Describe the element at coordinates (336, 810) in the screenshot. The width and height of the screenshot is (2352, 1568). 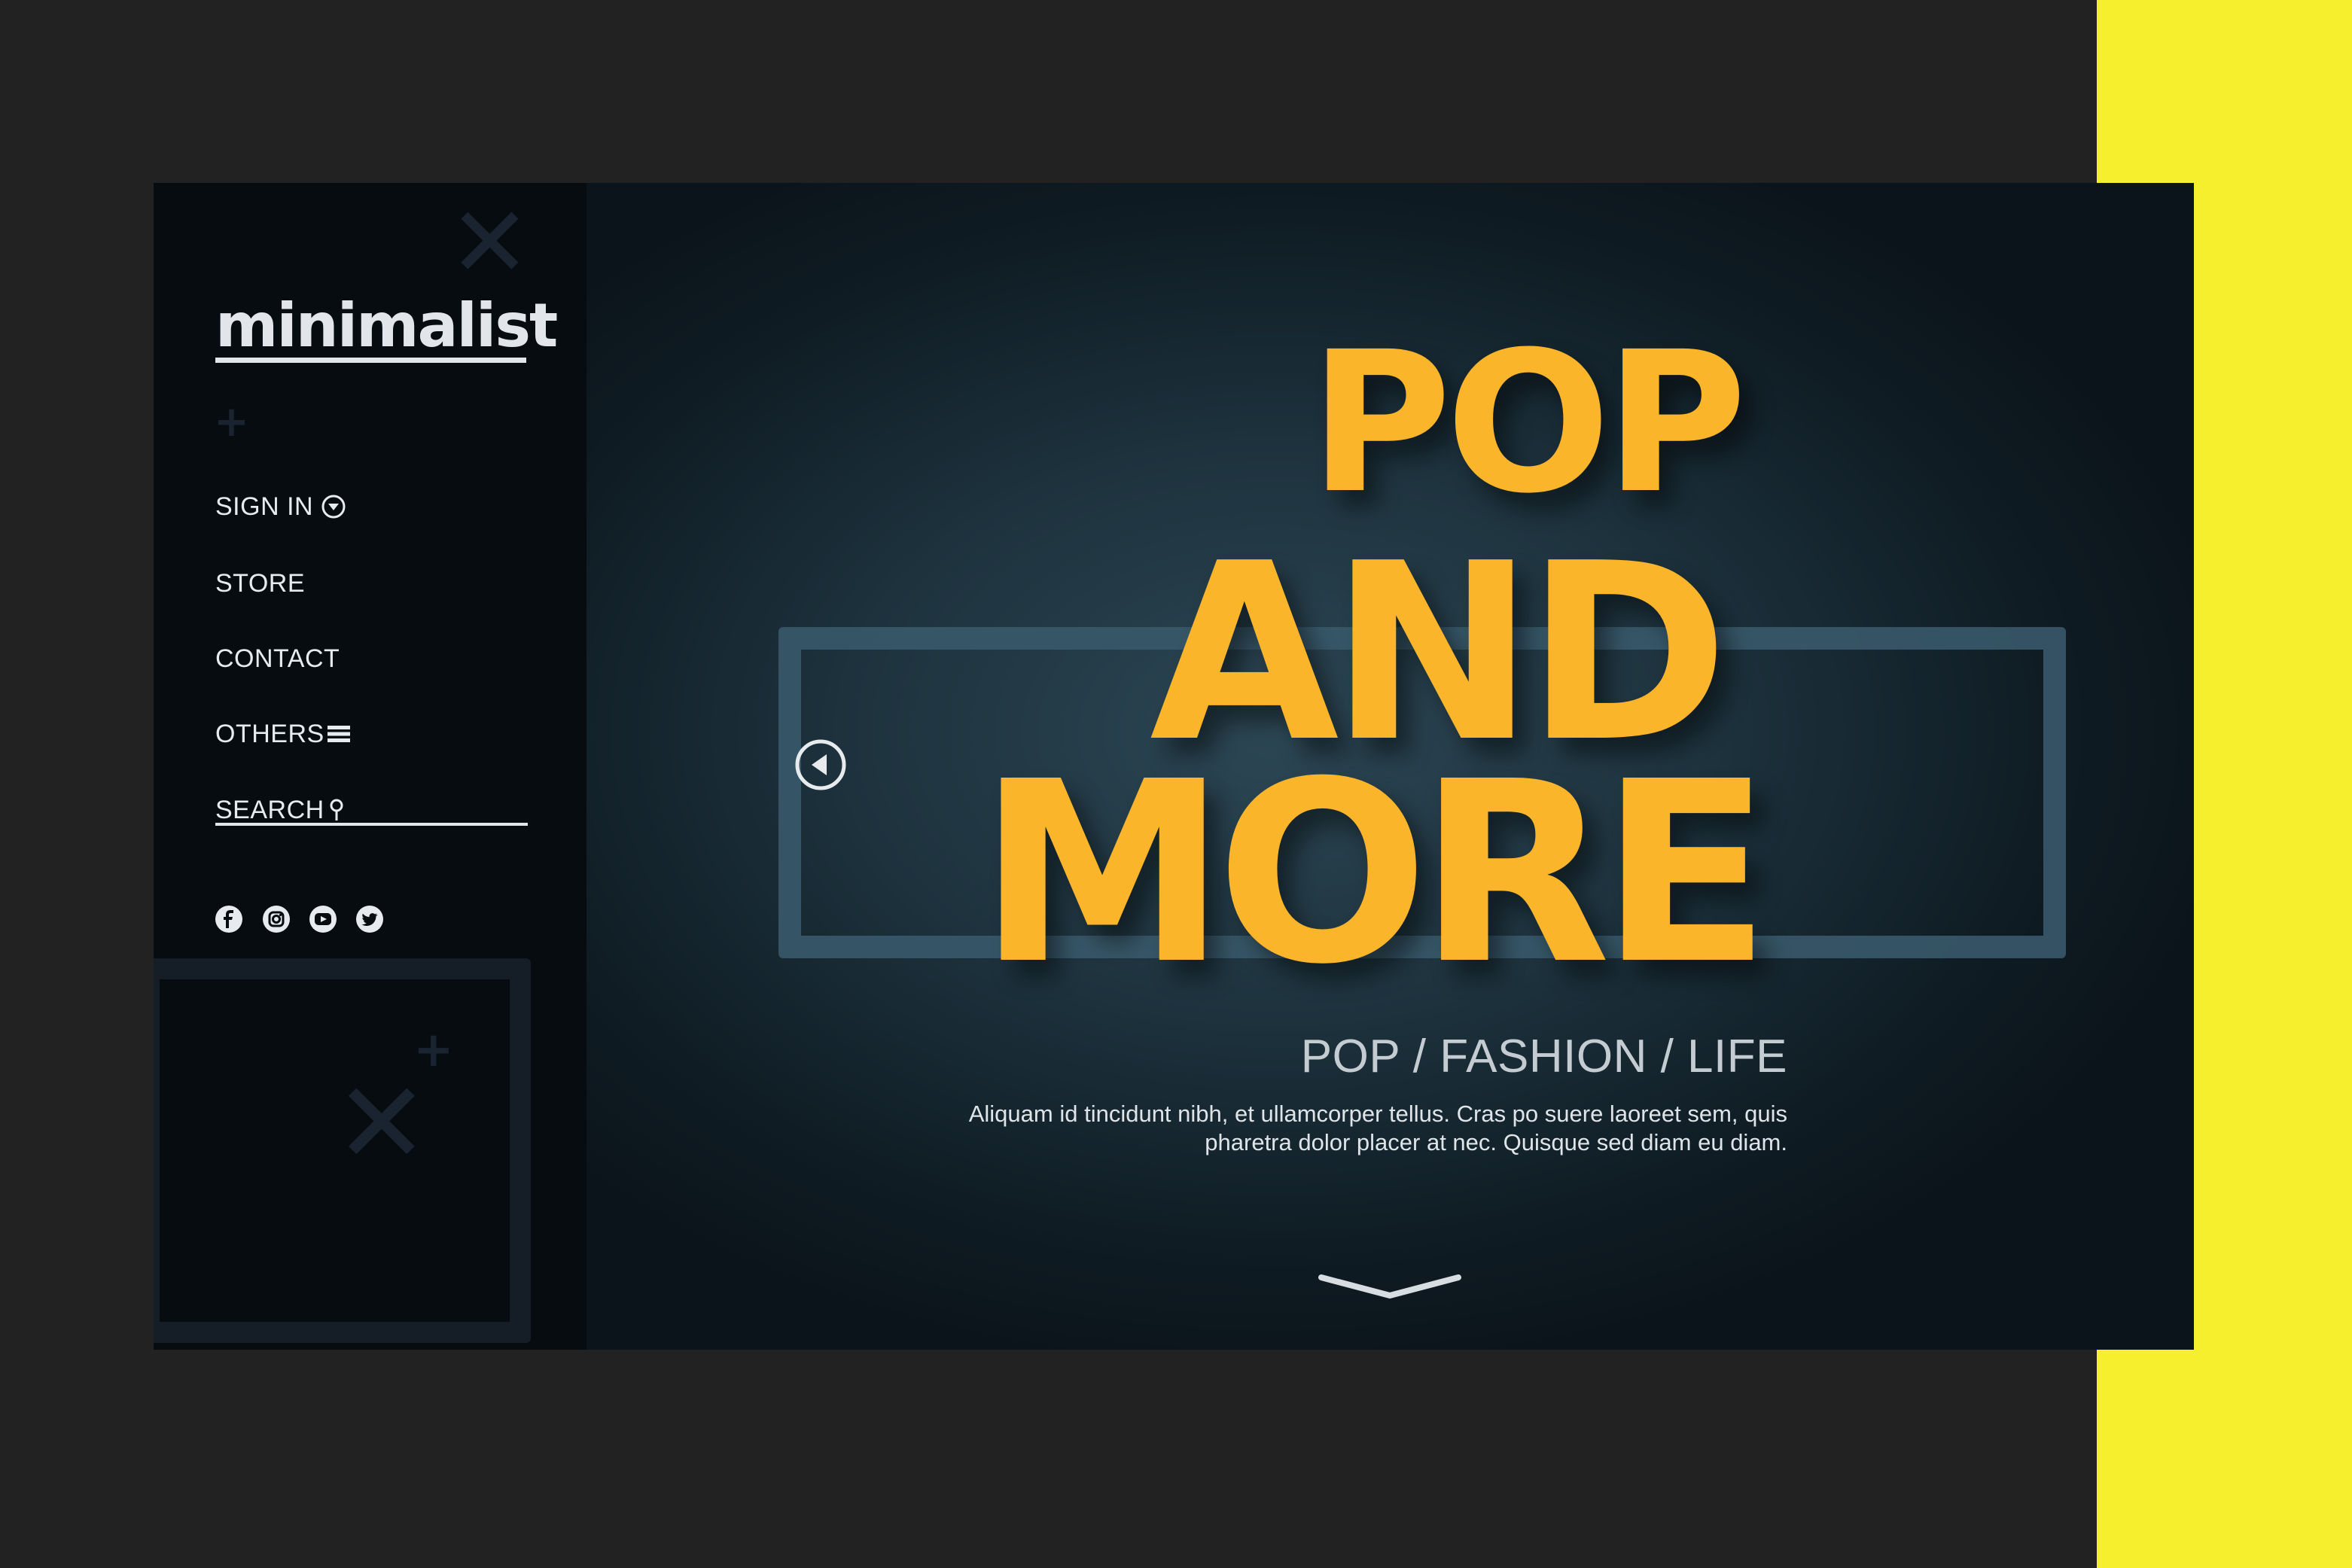
I see `search-icon` at that location.